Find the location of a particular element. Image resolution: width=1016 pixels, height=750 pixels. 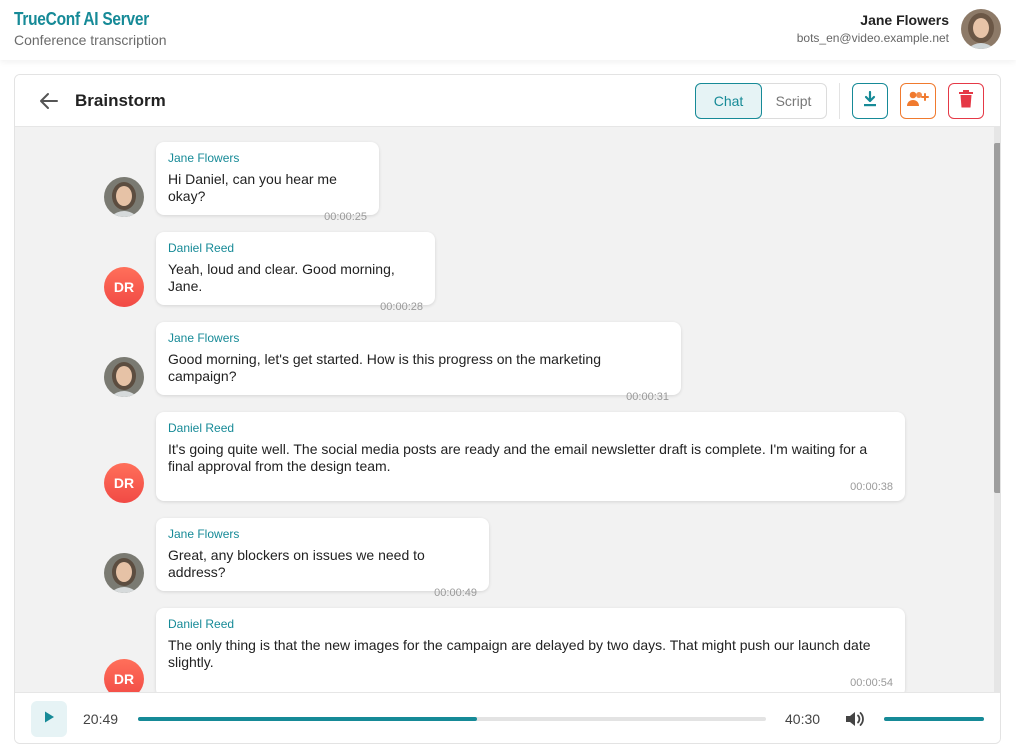

add-user-icon is located at coordinates (918, 101).